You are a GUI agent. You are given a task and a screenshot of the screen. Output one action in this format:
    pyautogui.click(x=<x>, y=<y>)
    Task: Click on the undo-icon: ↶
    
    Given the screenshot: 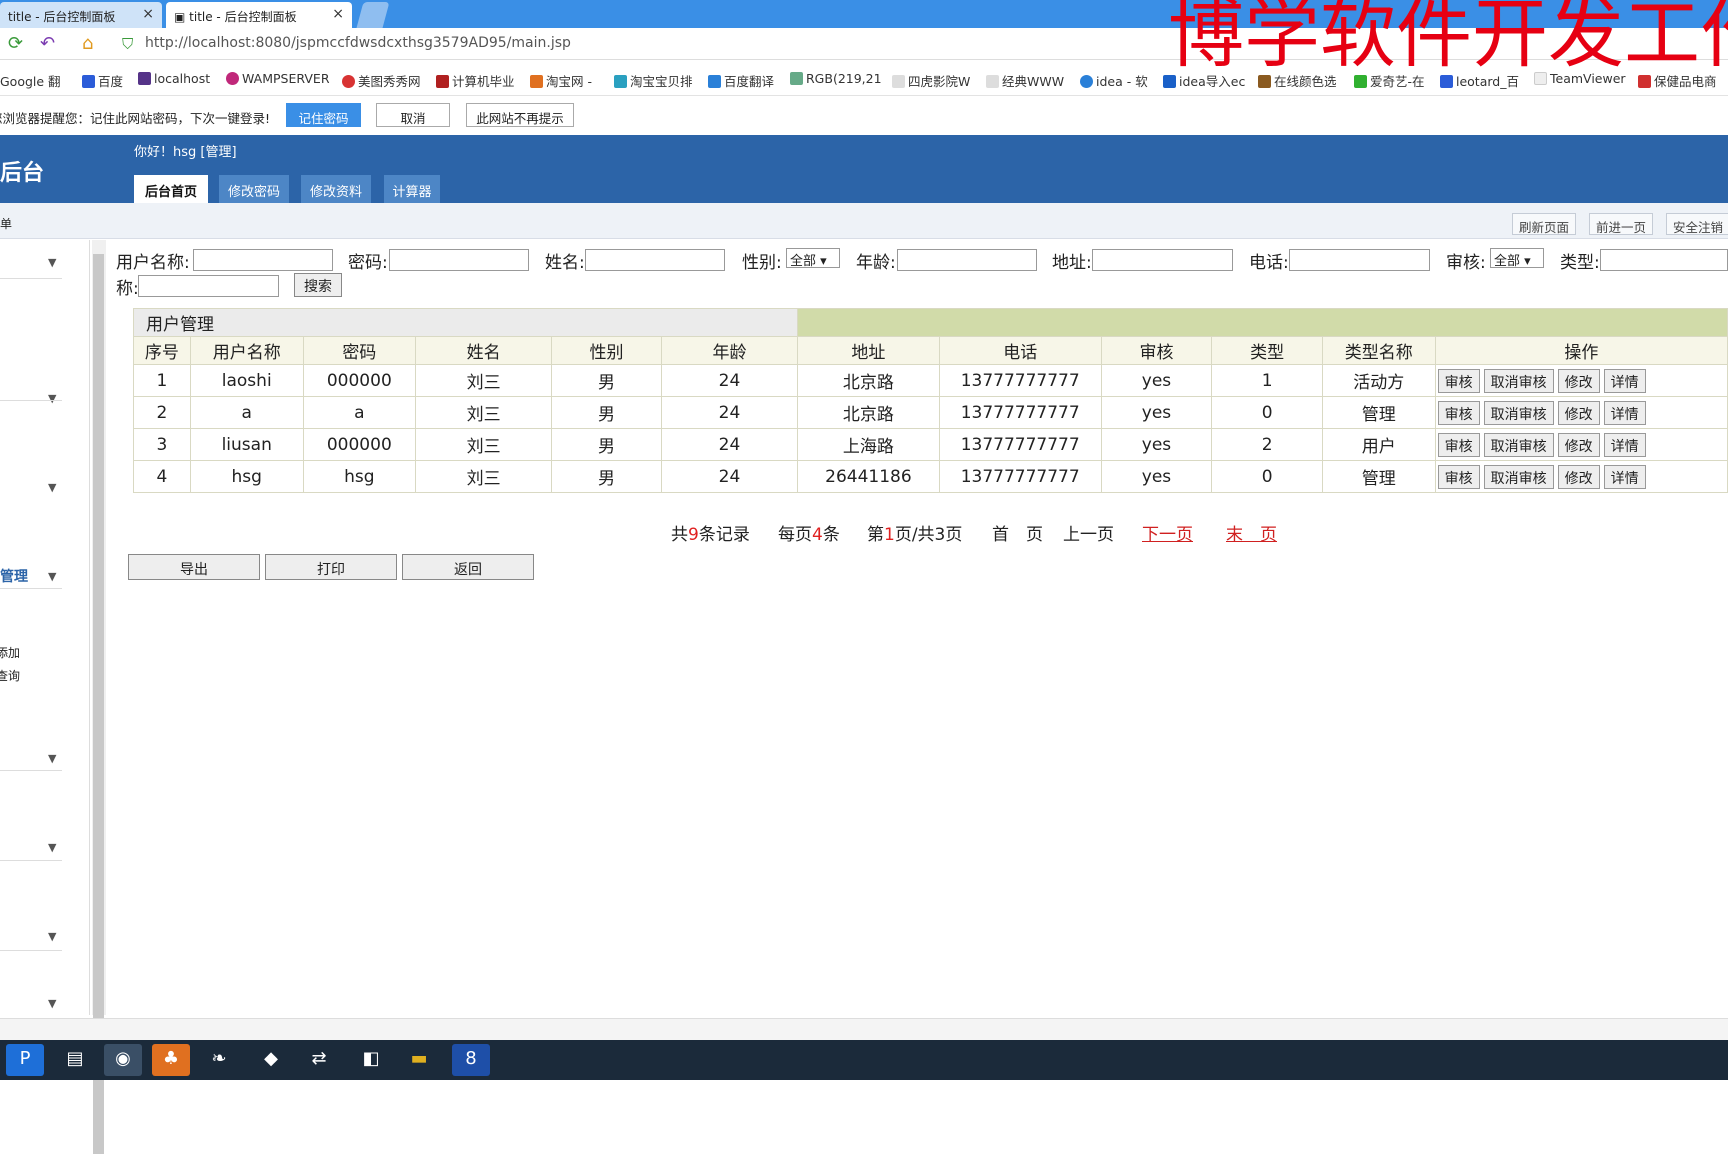 What is the action you would take?
    pyautogui.click(x=47, y=43)
    